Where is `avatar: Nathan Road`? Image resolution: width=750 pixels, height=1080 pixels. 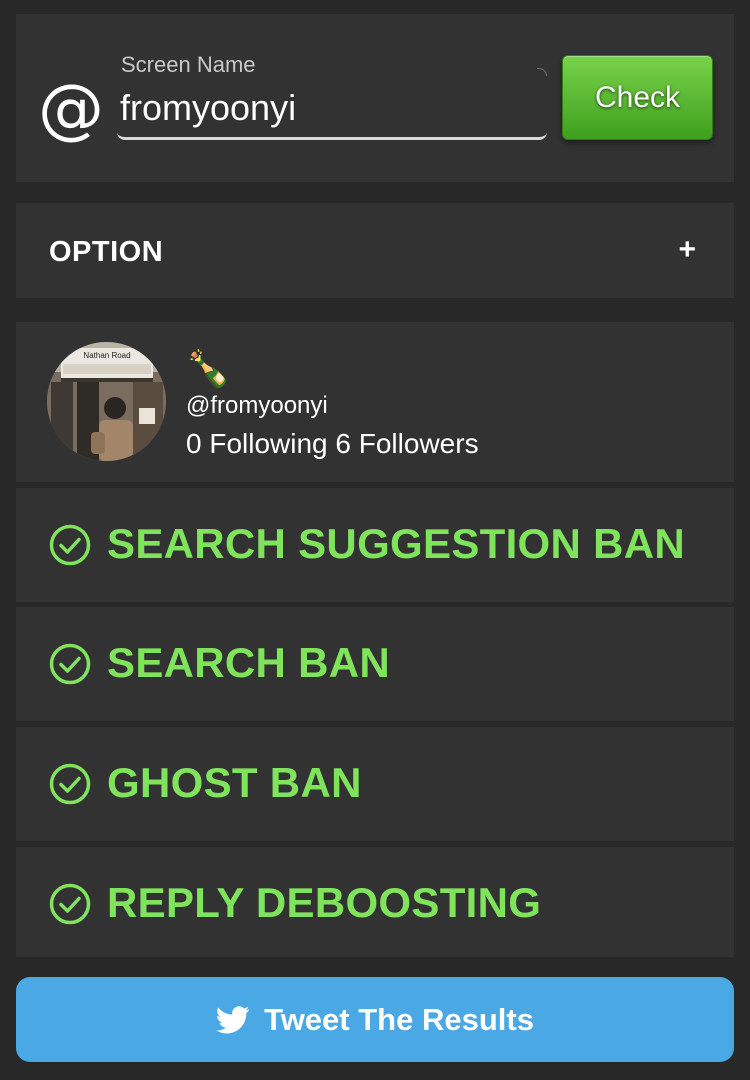 avatar: Nathan Road is located at coordinates (106, 401).